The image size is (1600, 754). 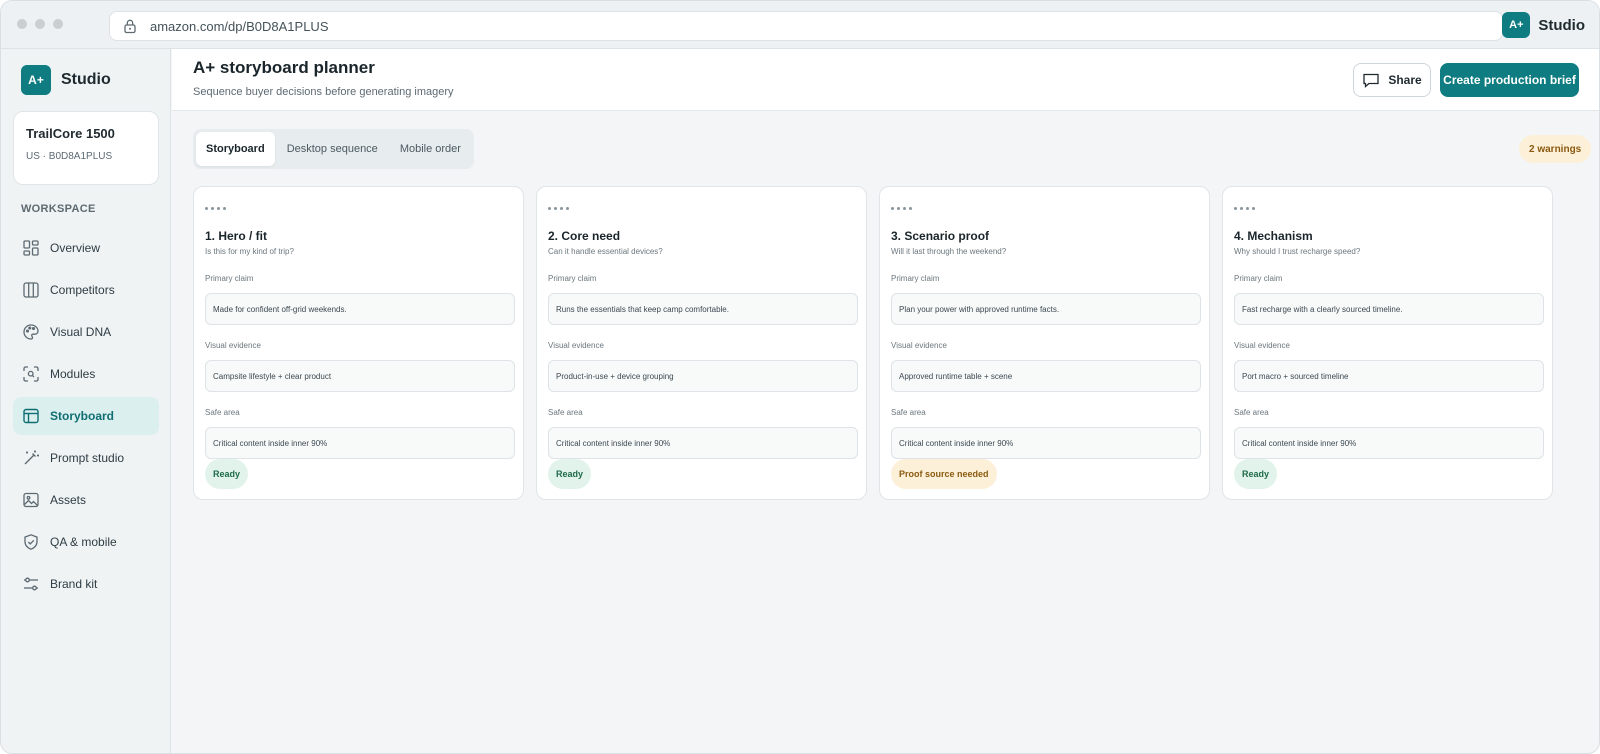 I want to click on sidebar-item-competitors: Competitors, so click(x=86, y=290).